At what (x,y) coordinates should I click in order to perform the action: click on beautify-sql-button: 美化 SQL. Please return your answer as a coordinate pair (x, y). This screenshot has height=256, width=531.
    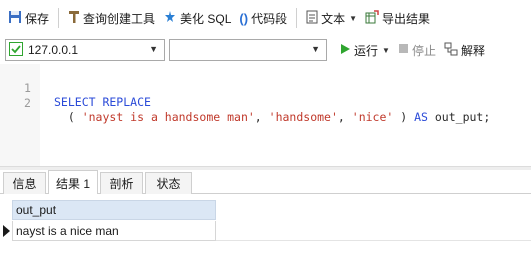
    Looking at the image, I should click on (197, 18).